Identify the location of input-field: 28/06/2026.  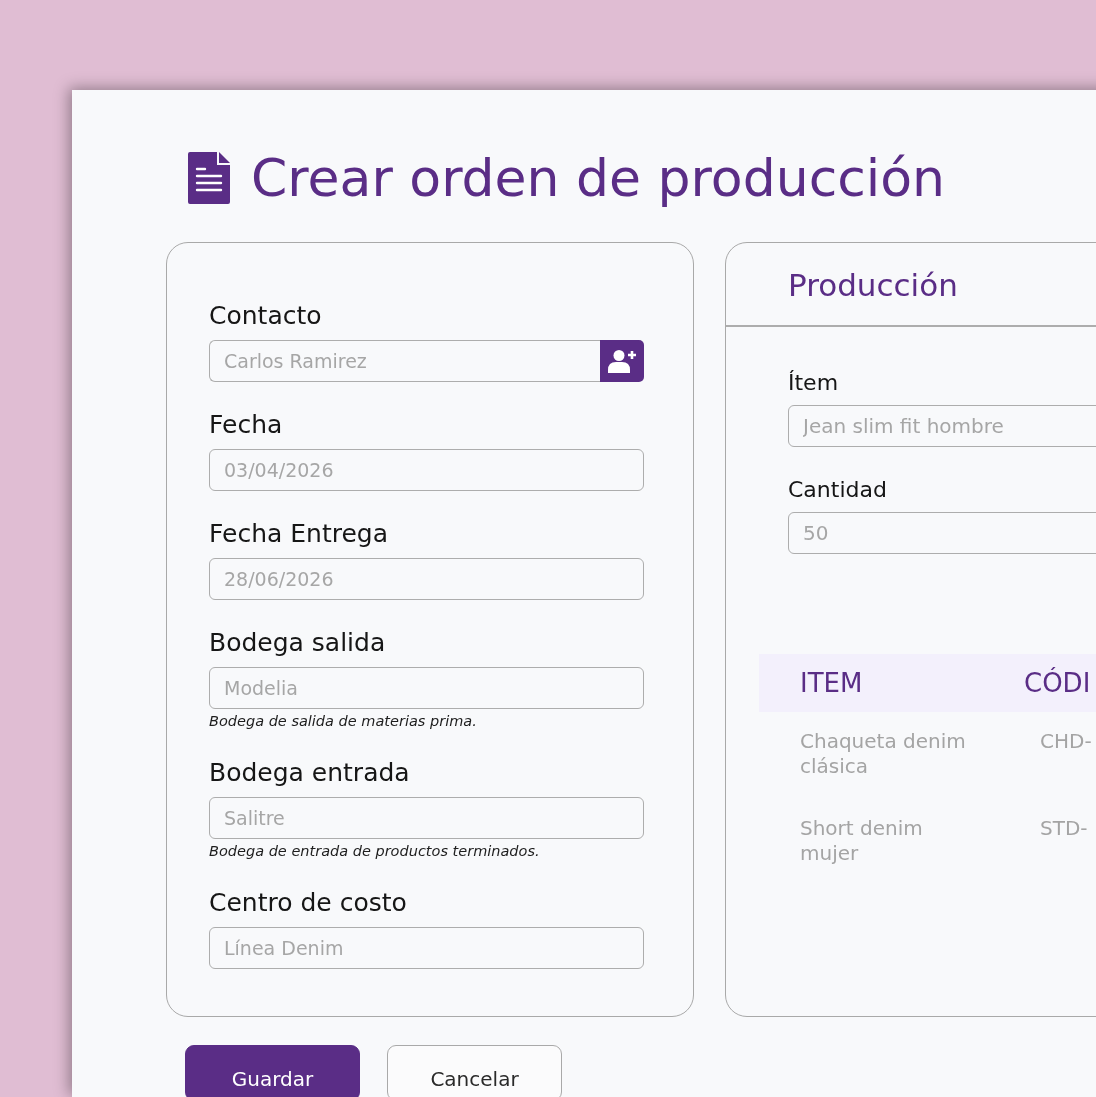
(426, 579).